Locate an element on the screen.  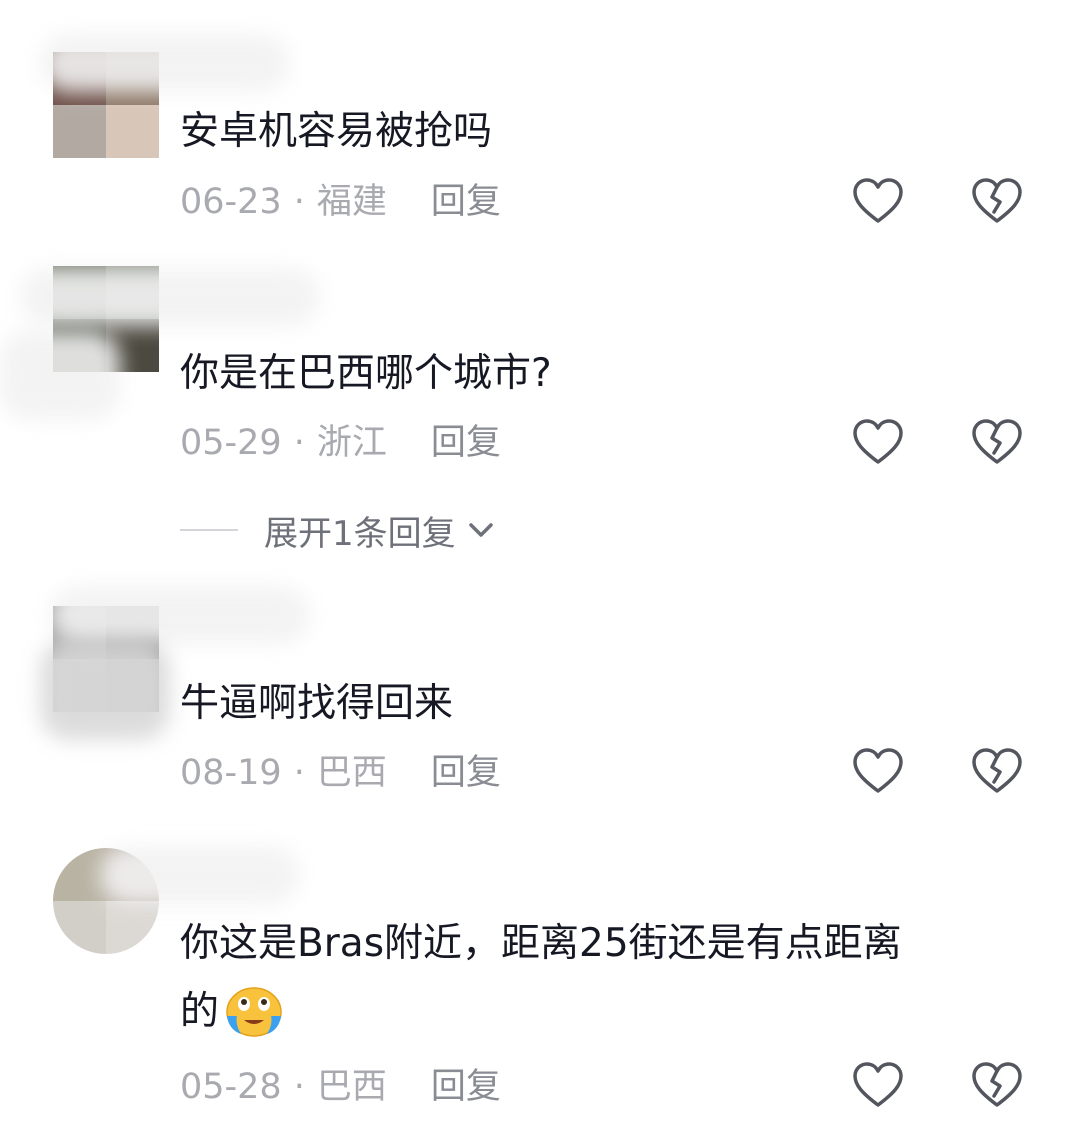
comment-meta: 05-29 · 浙江 回复 is located at coordinates (340, 443).